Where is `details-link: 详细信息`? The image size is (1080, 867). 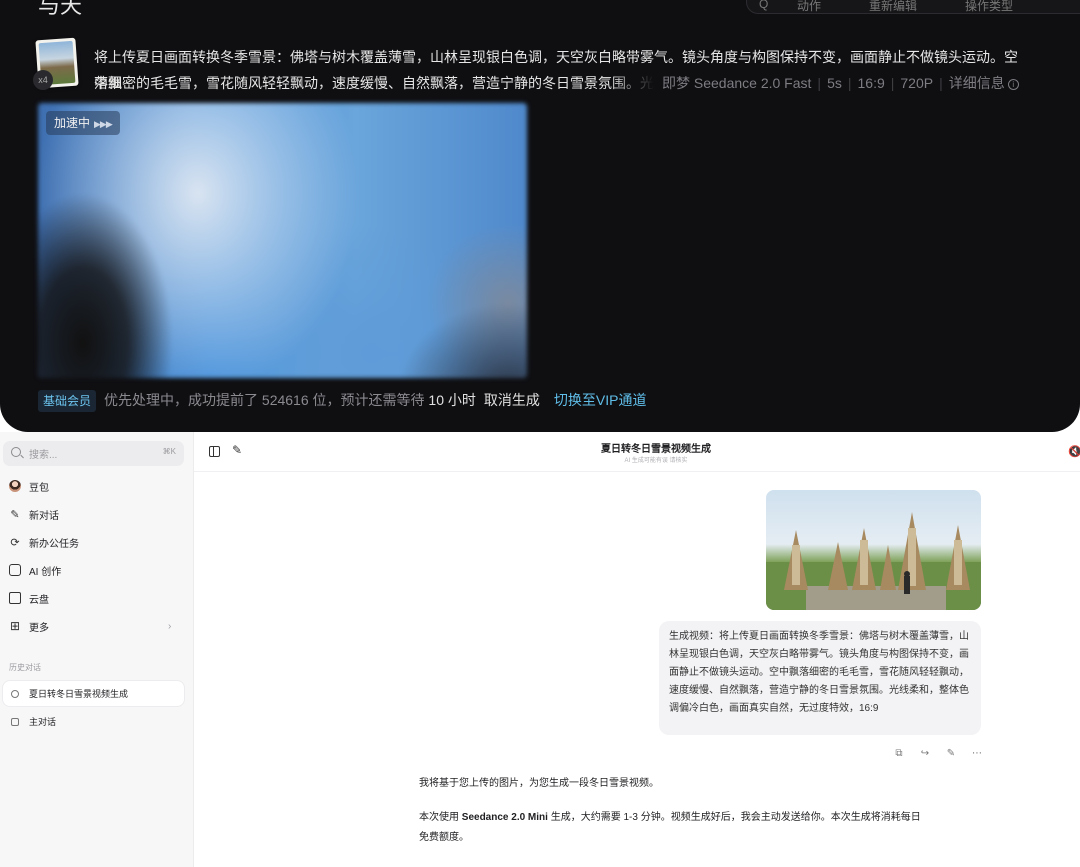 details-link: 详细信息 is located at coordinates (977, 83).